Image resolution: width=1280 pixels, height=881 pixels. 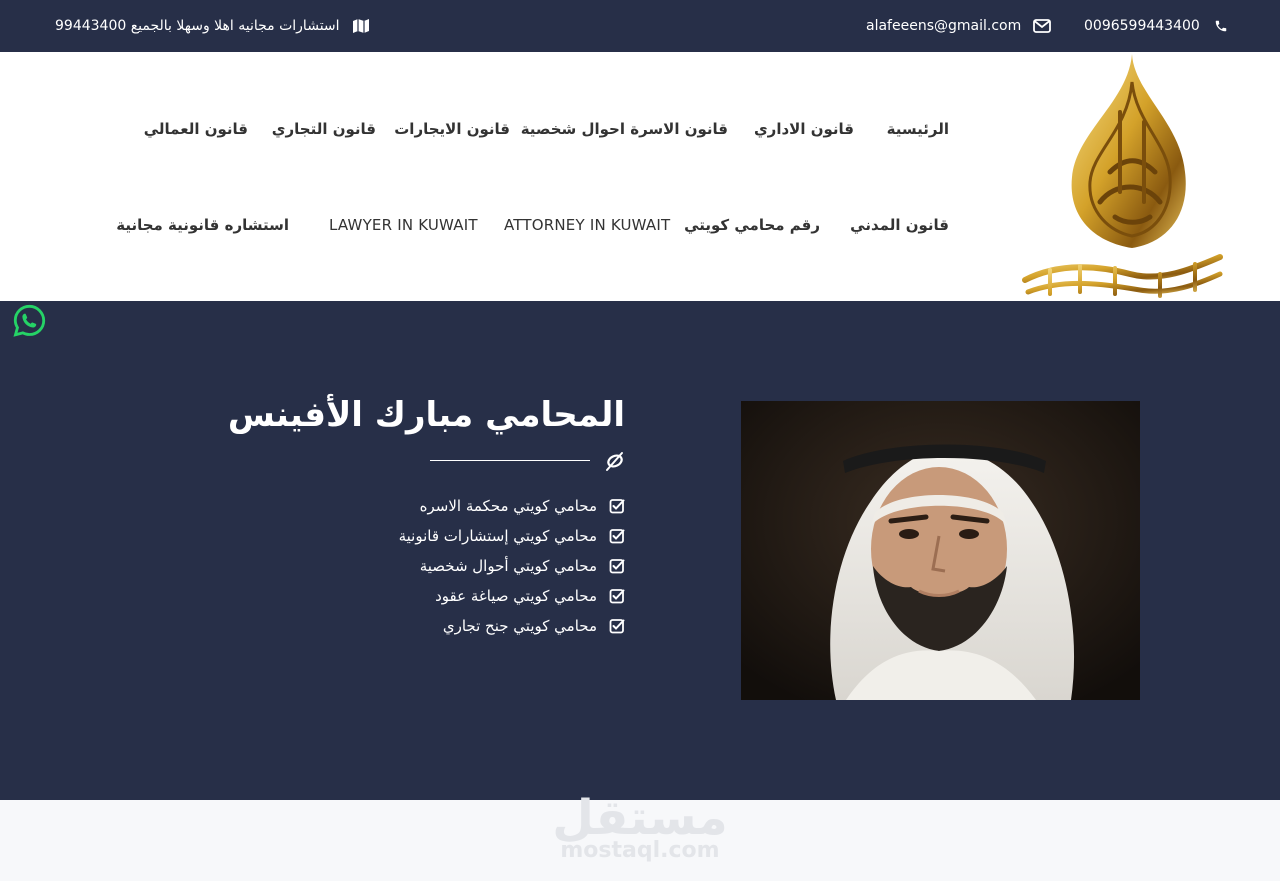 I want to click on email-address: alafeeens@gmail.com, so click(x=944, y=26).